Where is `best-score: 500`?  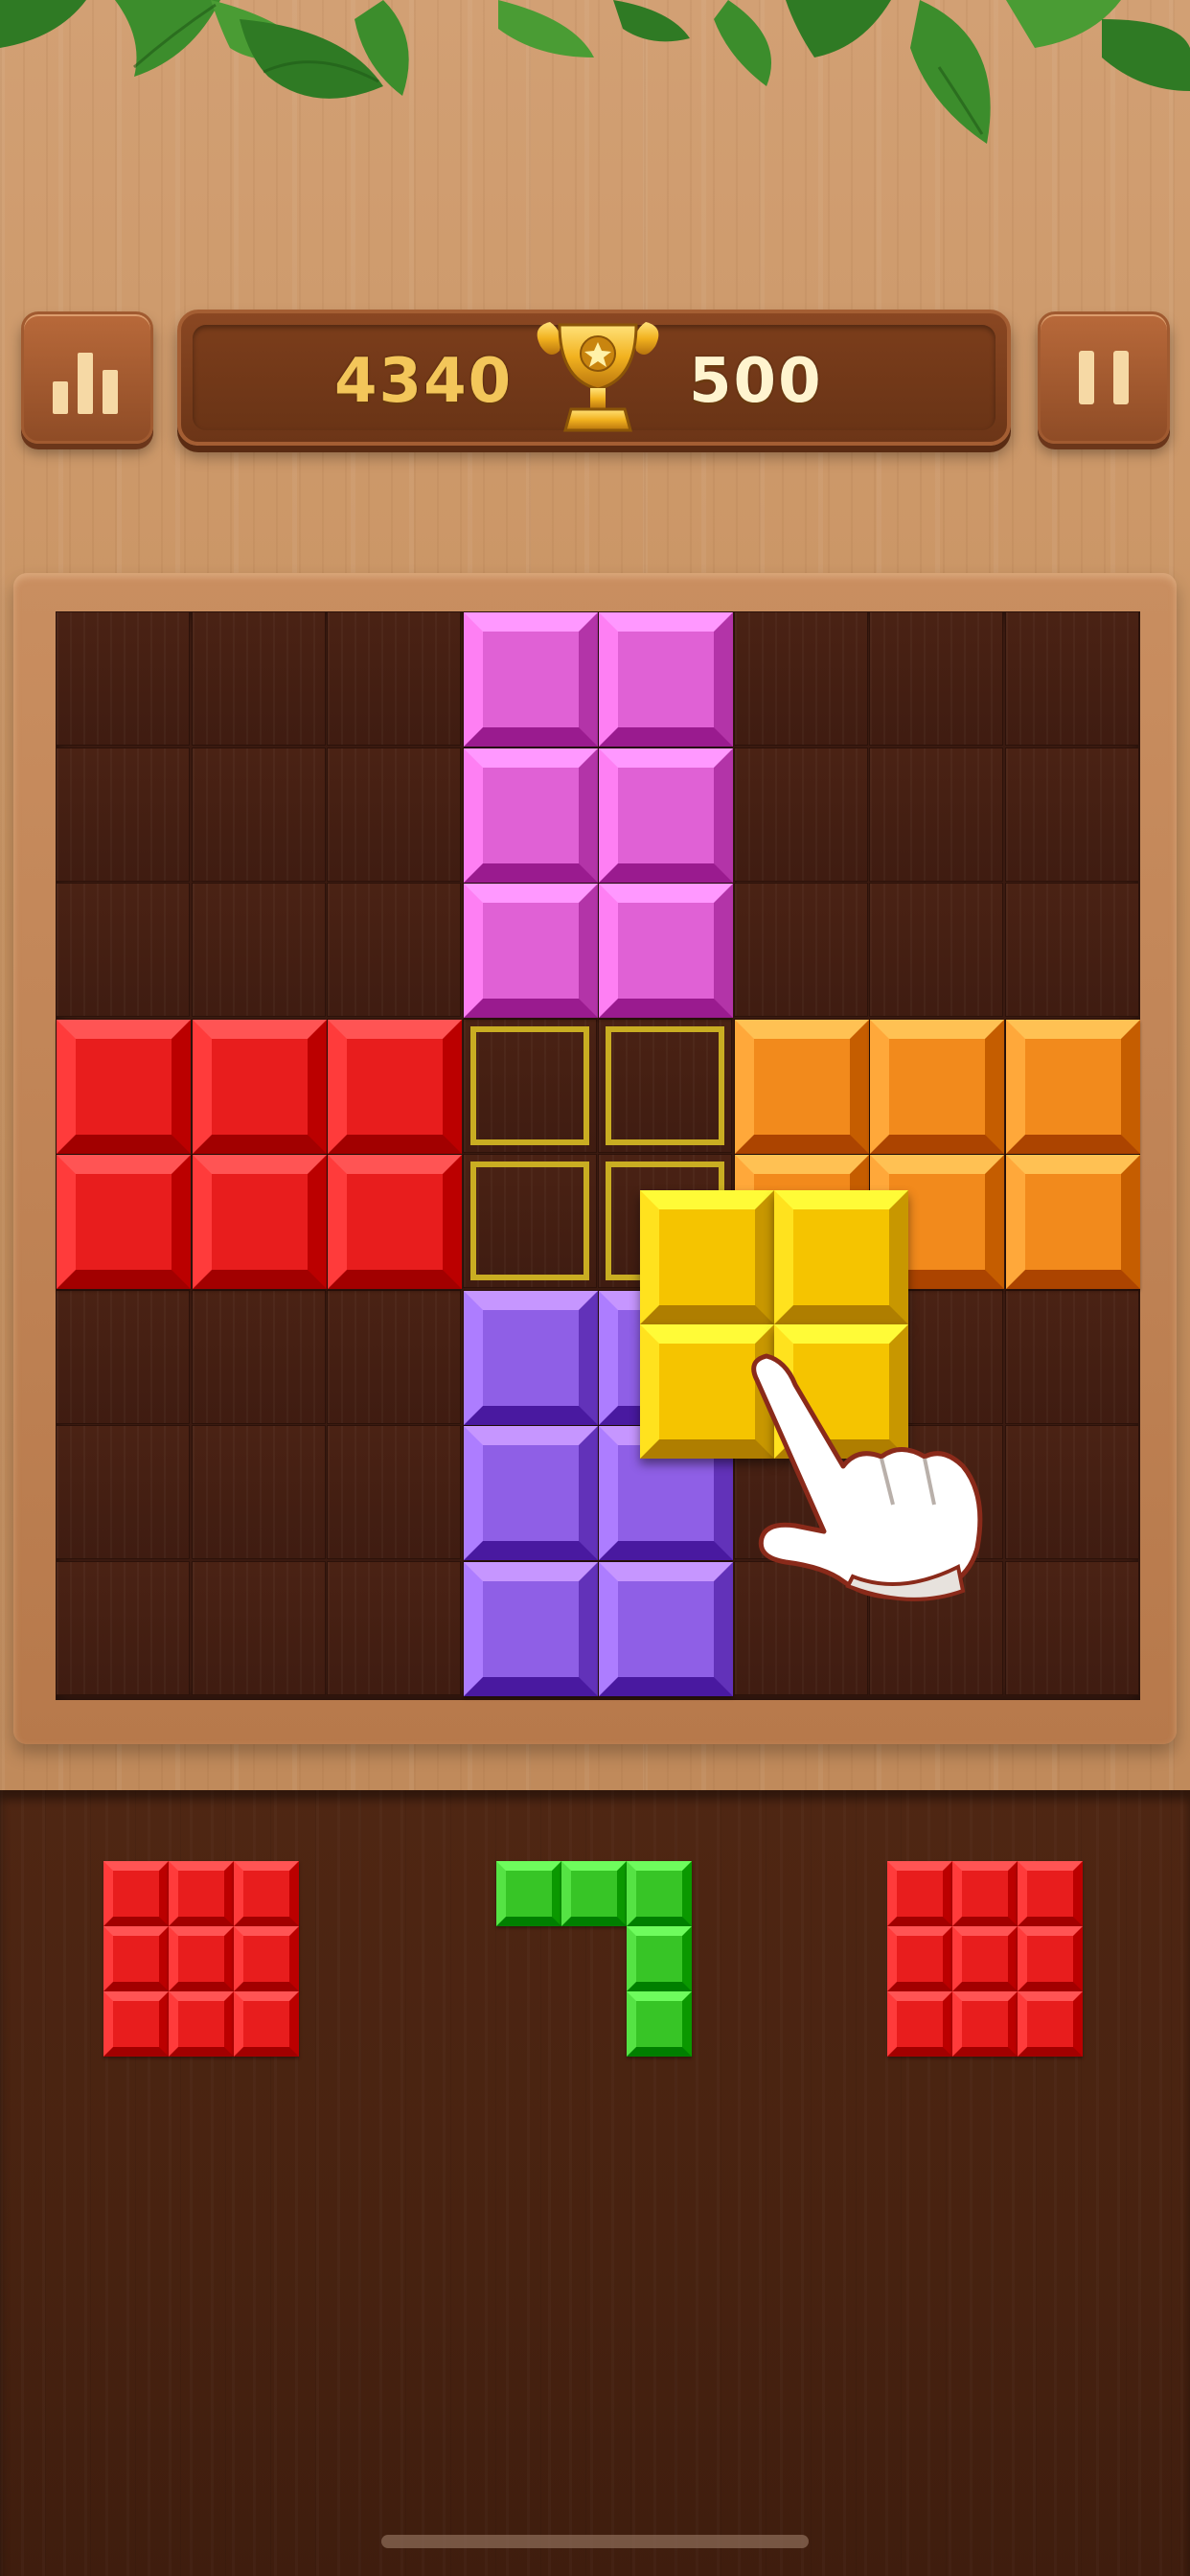
best-score: 500 is located at coordinates (756, 381).